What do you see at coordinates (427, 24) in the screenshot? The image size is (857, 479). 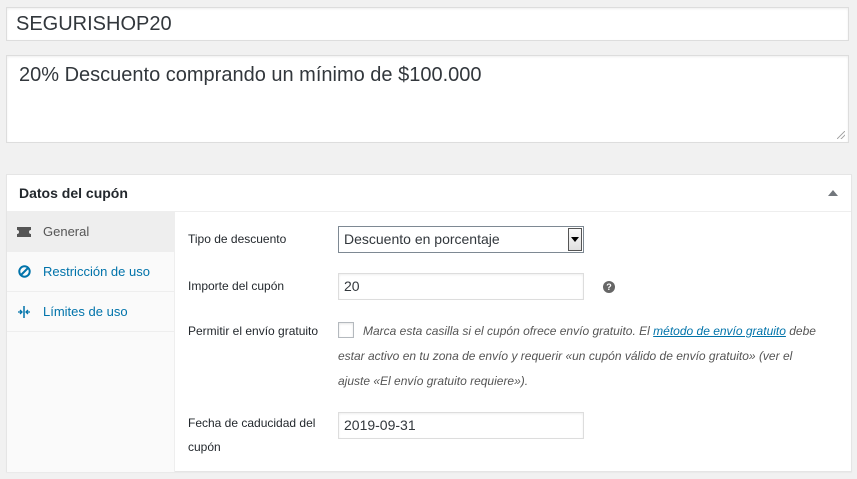 I see `coupon-code-input: SEGURISHOP20` at bounding box center [427, 24].